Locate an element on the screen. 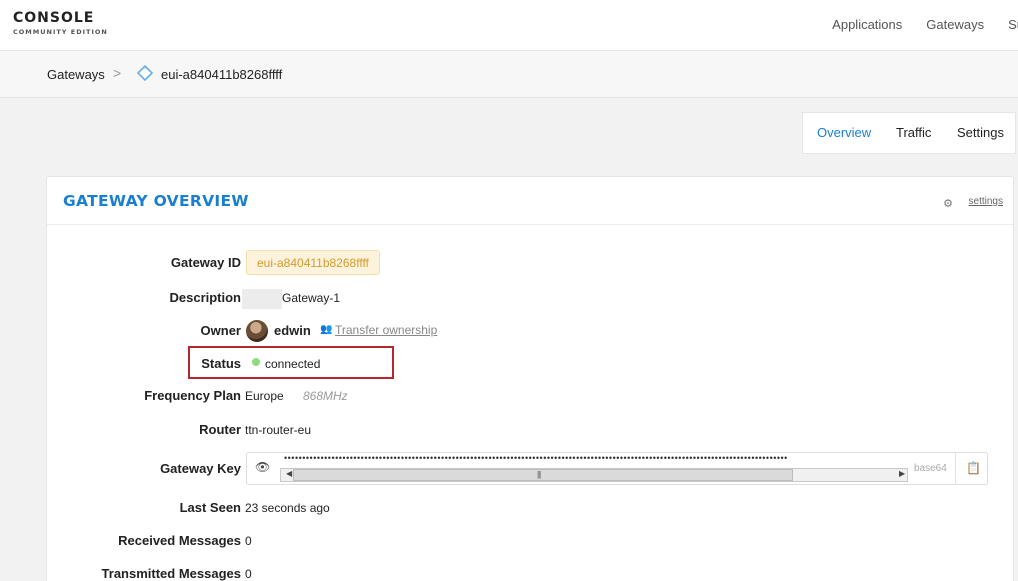 The height and width of the screenshot is (581, 1018). transmitted-messages-label: Transmitted Messages is located at coordinates (171, 573).